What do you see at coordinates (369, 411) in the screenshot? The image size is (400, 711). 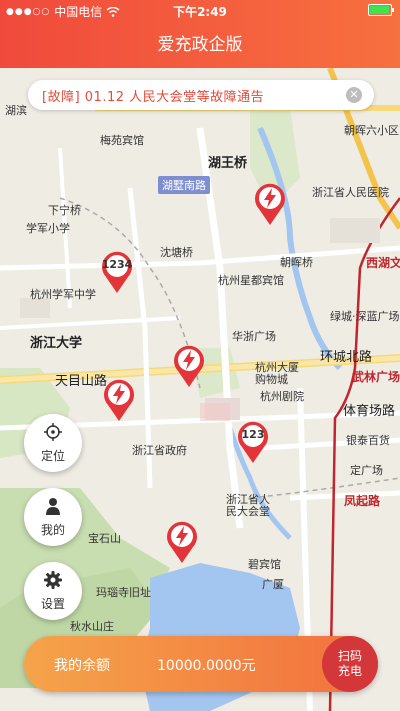 I see `map-label: 体育场路` at bounding box center [369, 411].